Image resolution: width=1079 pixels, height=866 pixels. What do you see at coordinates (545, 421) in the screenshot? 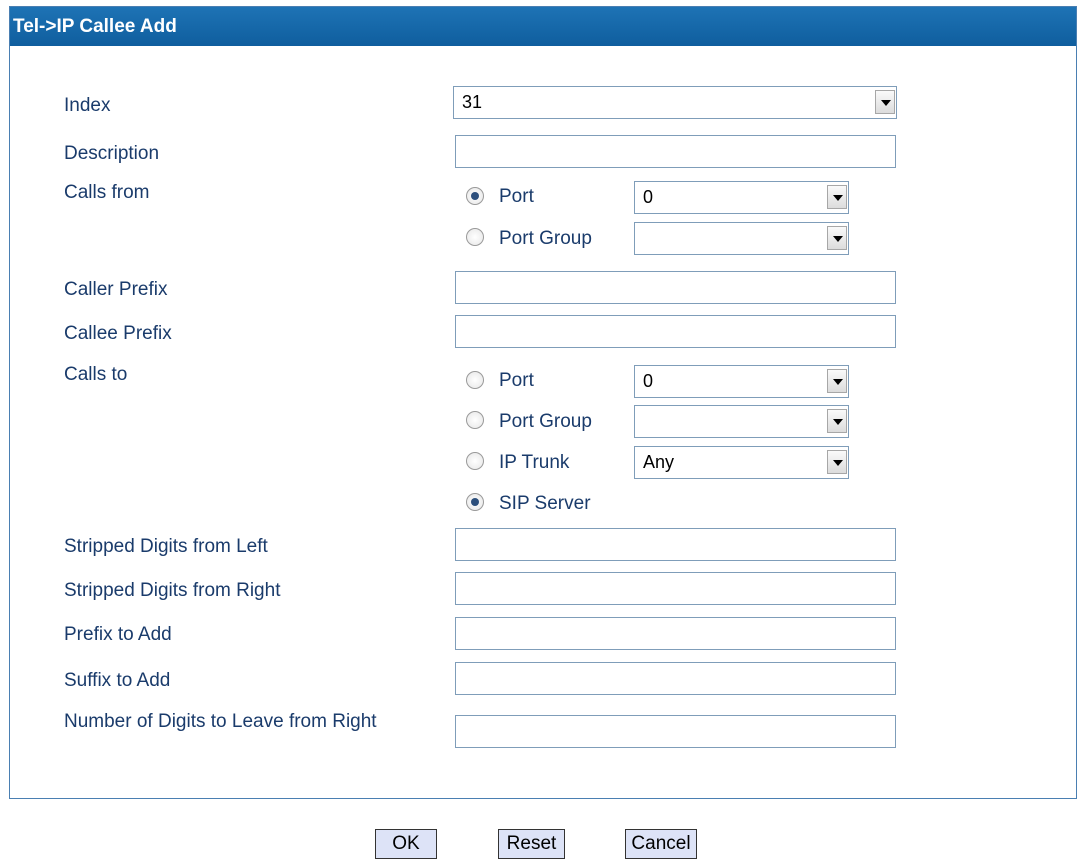
I see `calls-to-port-group-label: Port Group` at bounding box center [545, 421].